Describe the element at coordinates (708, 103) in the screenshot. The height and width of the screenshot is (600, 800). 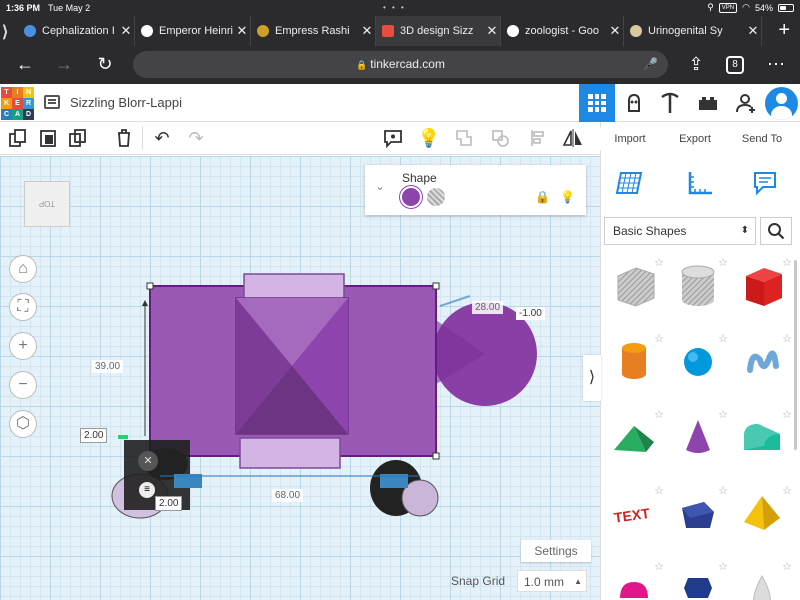
I see `bricks-button` at that location.